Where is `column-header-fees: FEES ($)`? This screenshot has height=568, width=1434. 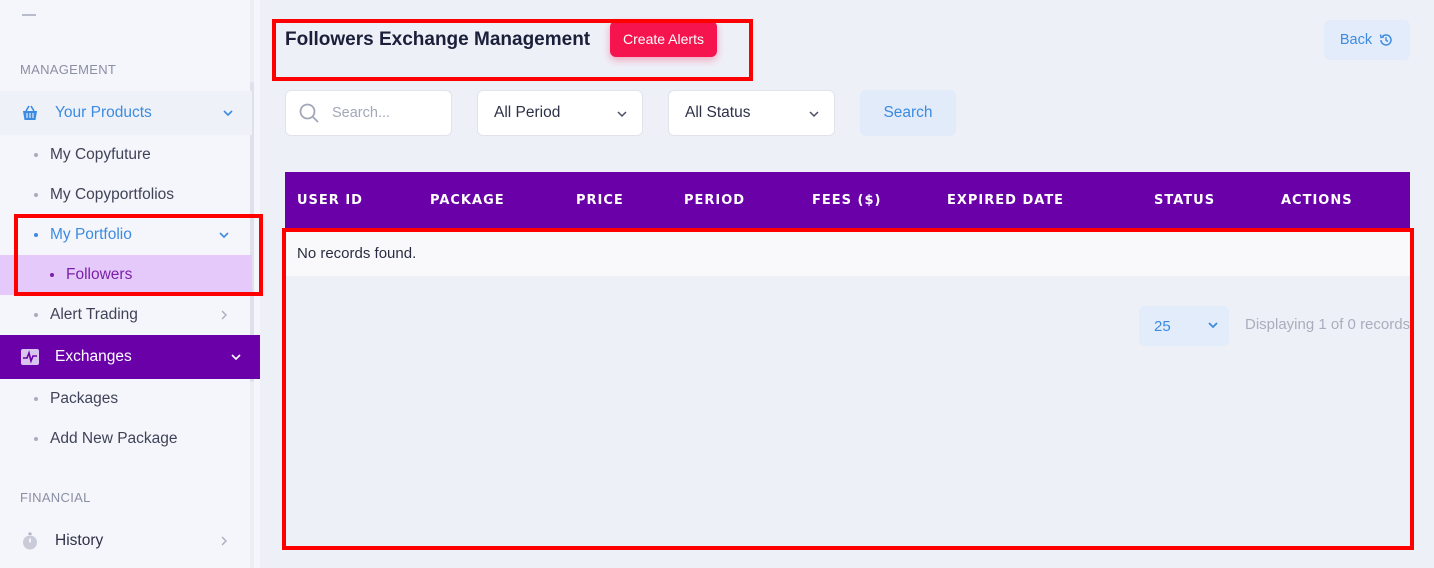 column-header-fees: FEES ($) is located at coordinates (846, 200).